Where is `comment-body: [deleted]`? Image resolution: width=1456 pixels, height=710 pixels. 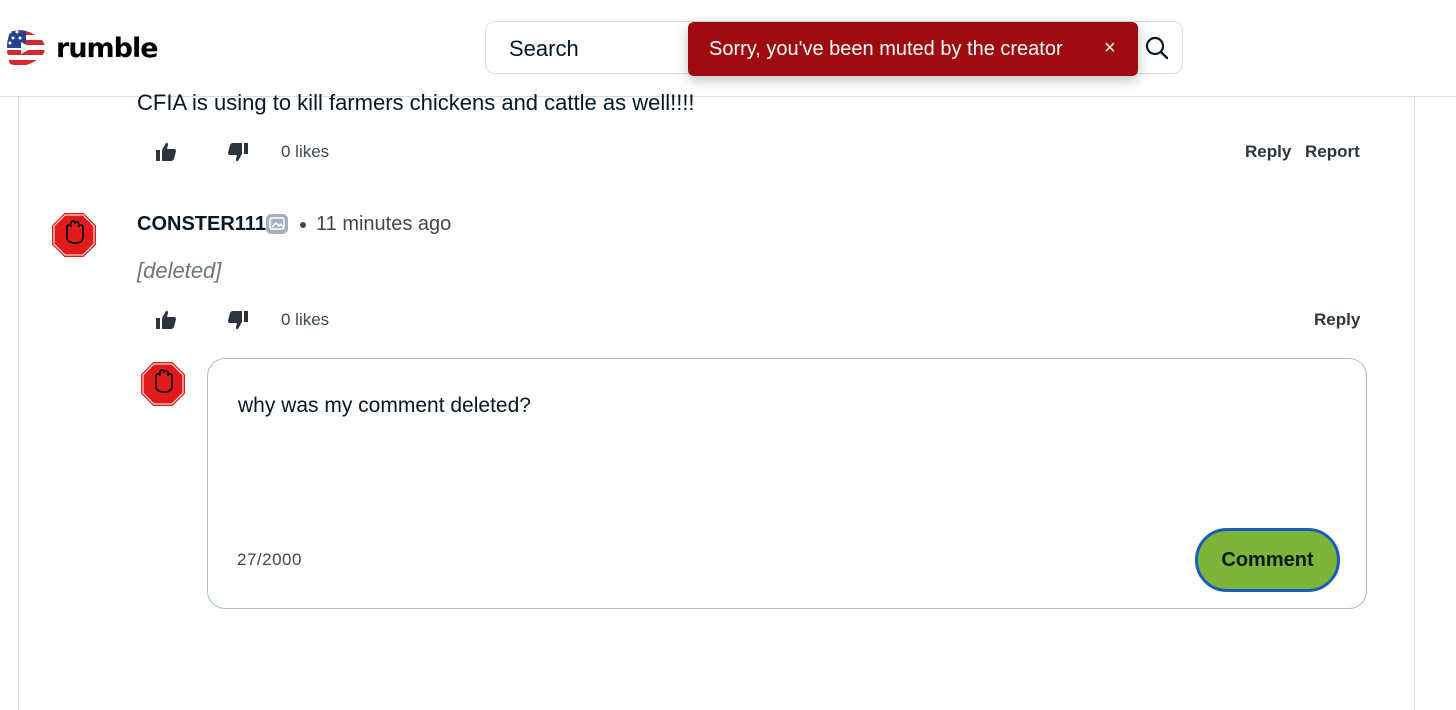 comment-body: [deleted] is located at coordinates (179, 270).